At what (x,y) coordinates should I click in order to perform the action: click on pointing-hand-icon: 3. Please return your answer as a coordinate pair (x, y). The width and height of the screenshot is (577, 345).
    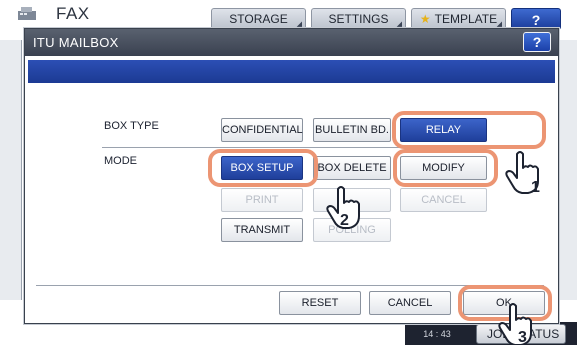
    Looking at the image, I should click on (515, 324).